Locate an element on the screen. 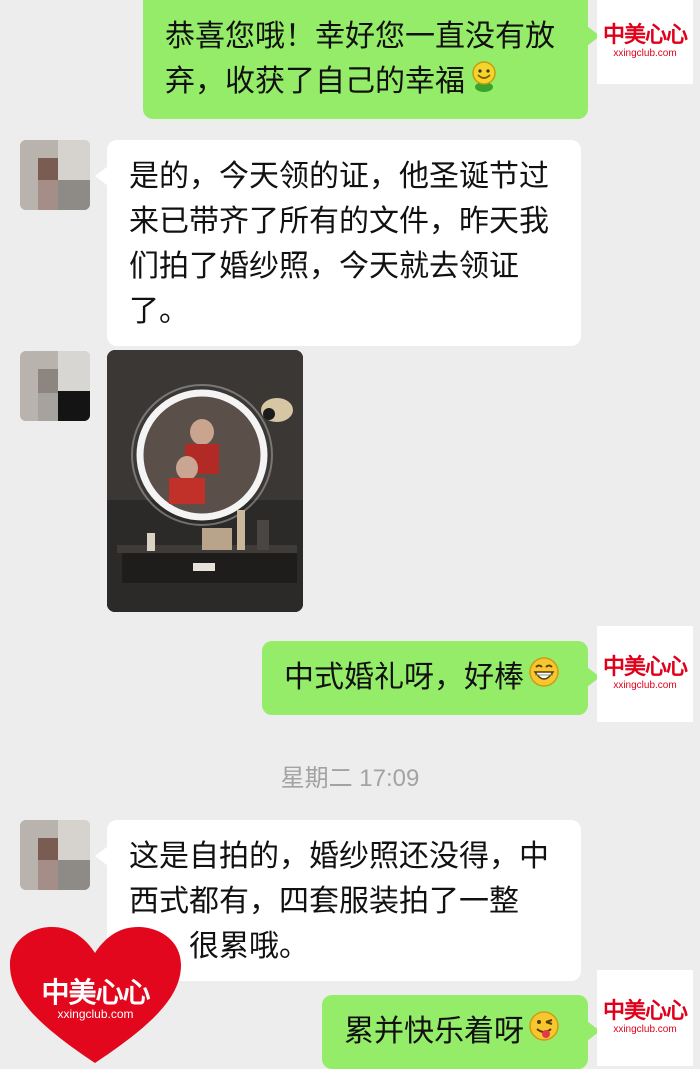 The width and height of the screenshot is (700, 1069). message-bubble-outgoing: 恭喜您哦！幸好您一直没有放弃，收获了自己的幸福 is located at coordinates (371, 59).